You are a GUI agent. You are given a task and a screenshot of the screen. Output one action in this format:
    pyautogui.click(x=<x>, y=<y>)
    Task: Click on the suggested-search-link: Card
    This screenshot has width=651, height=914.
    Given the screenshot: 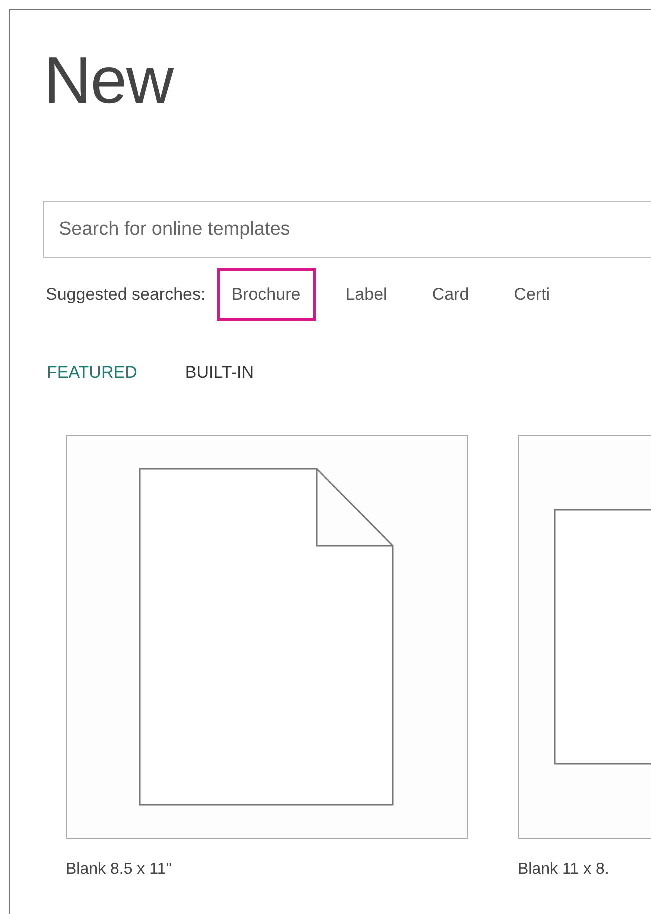 What is the action you would take?
    pyautogui.click(x=450, y=294)
    